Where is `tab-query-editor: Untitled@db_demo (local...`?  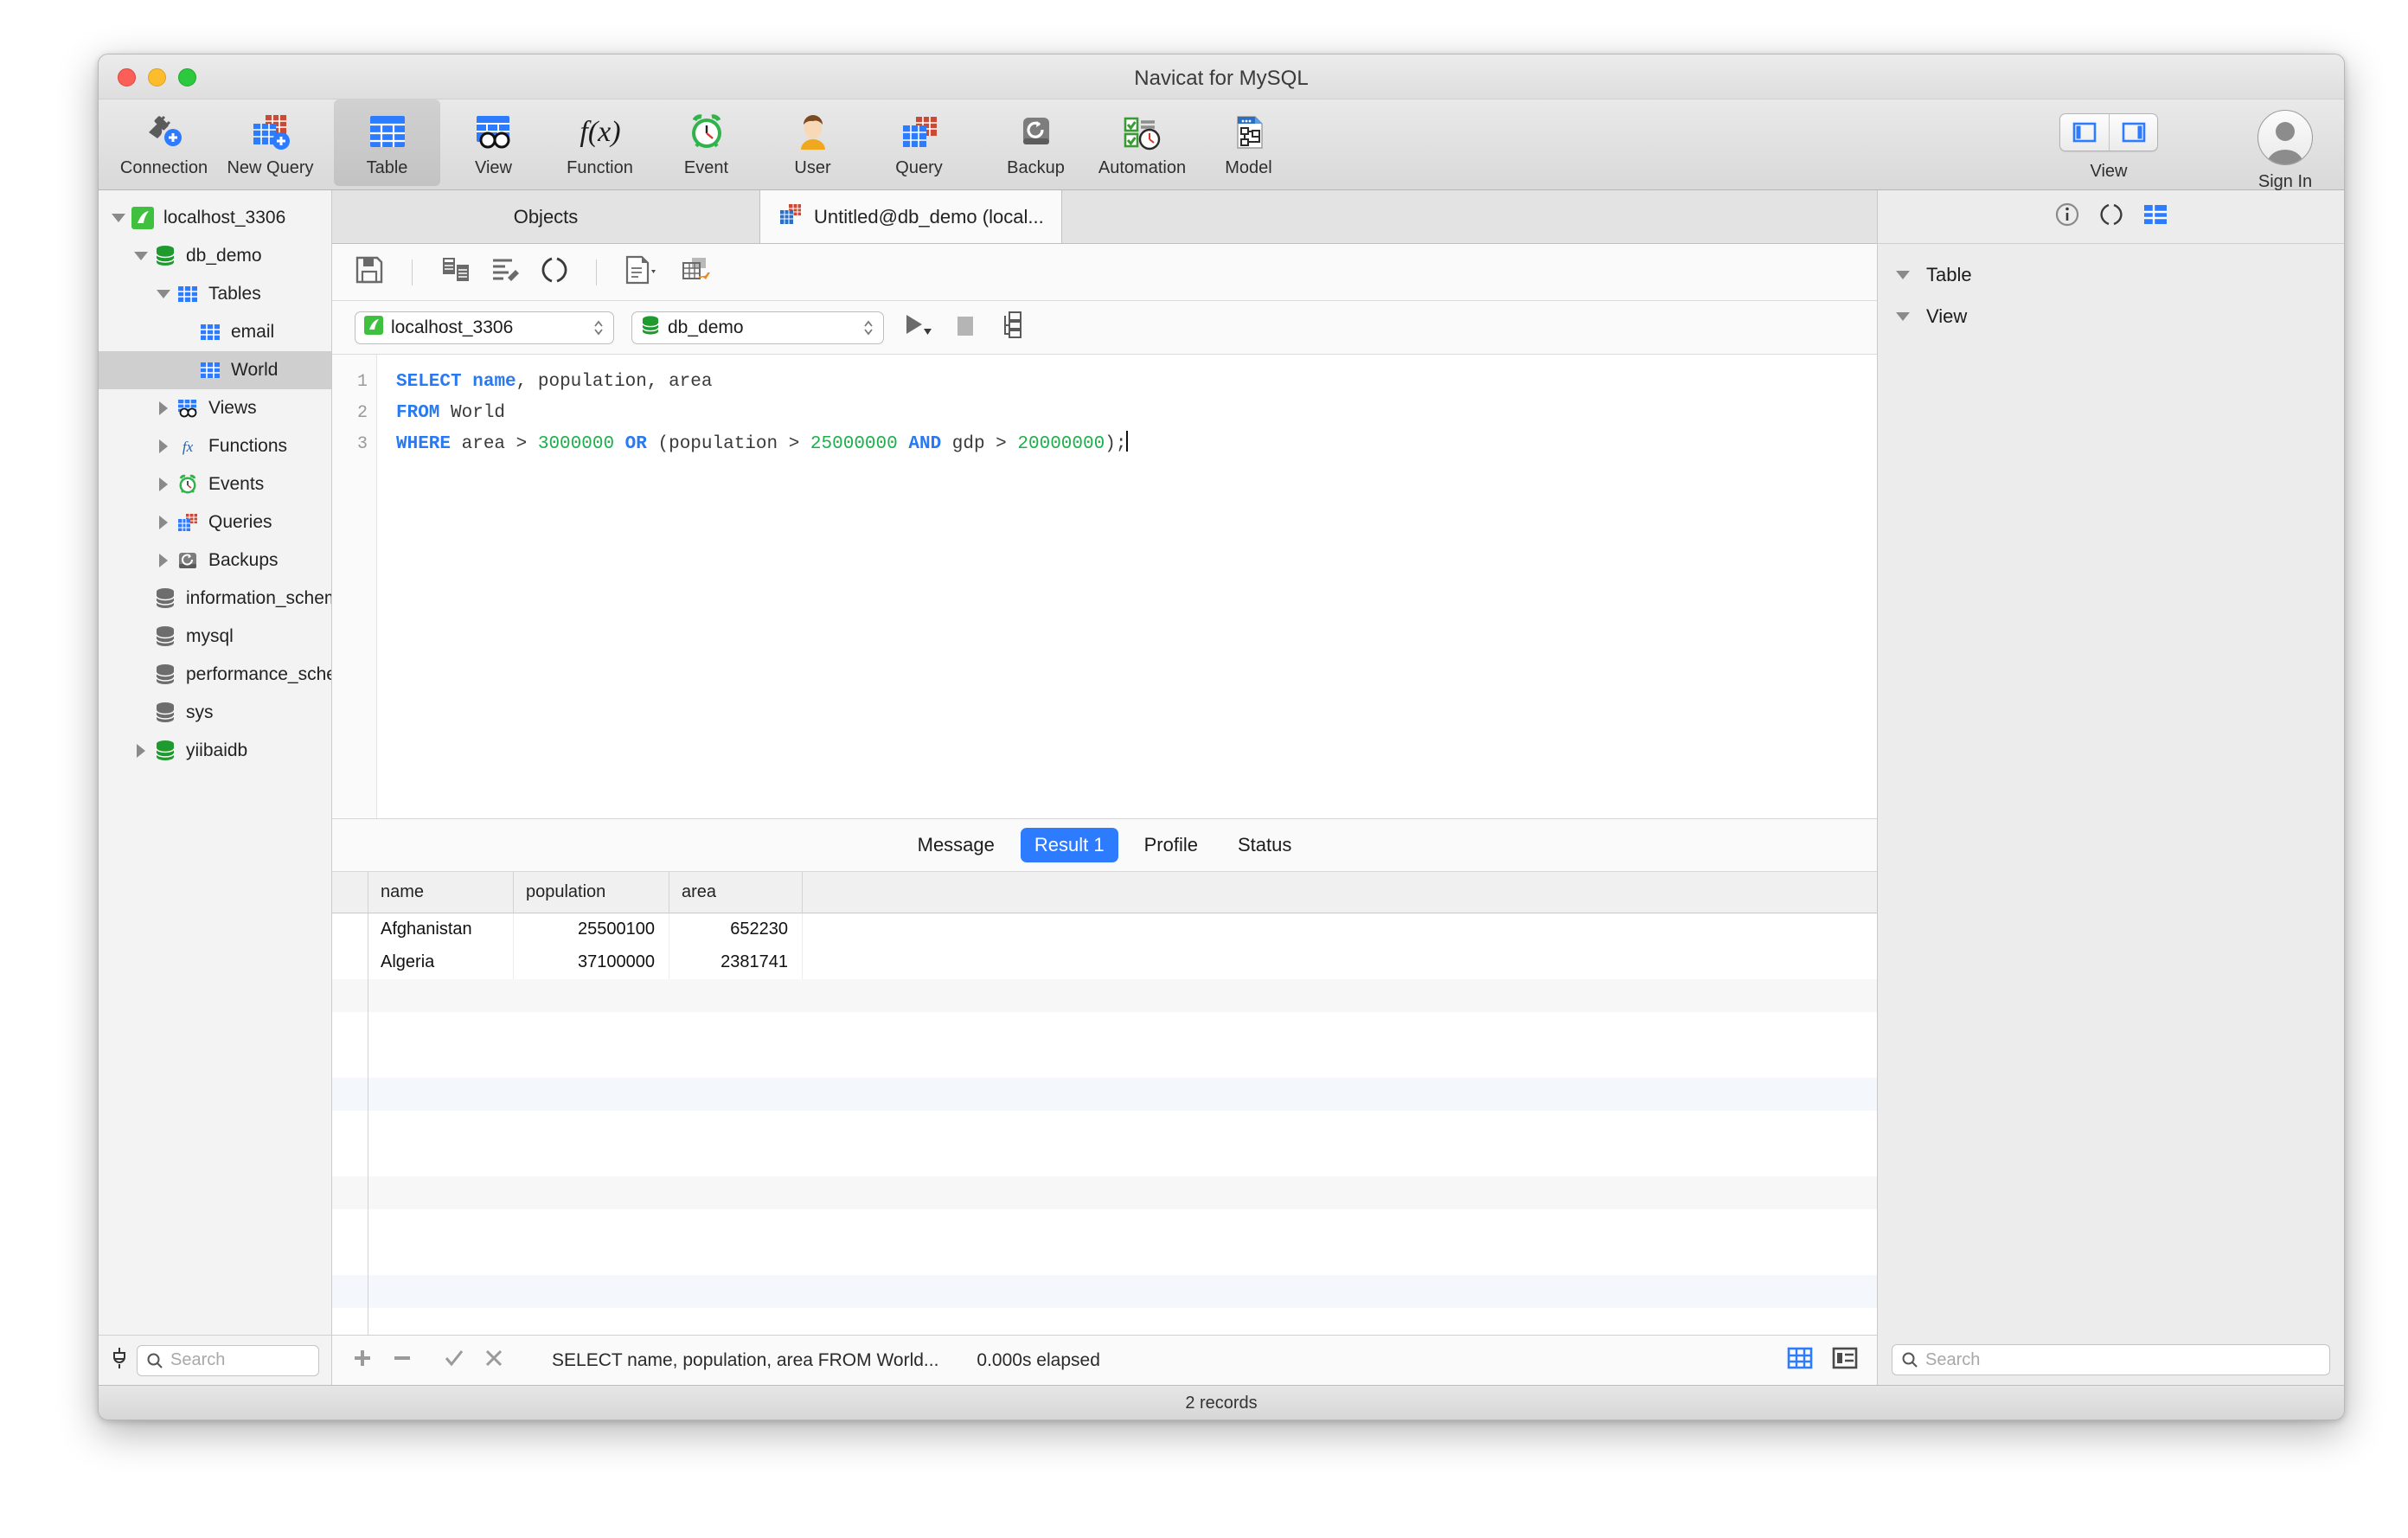
tab-query-editor: Untitled@db_demo (local... is located at coordinates (911, 216).